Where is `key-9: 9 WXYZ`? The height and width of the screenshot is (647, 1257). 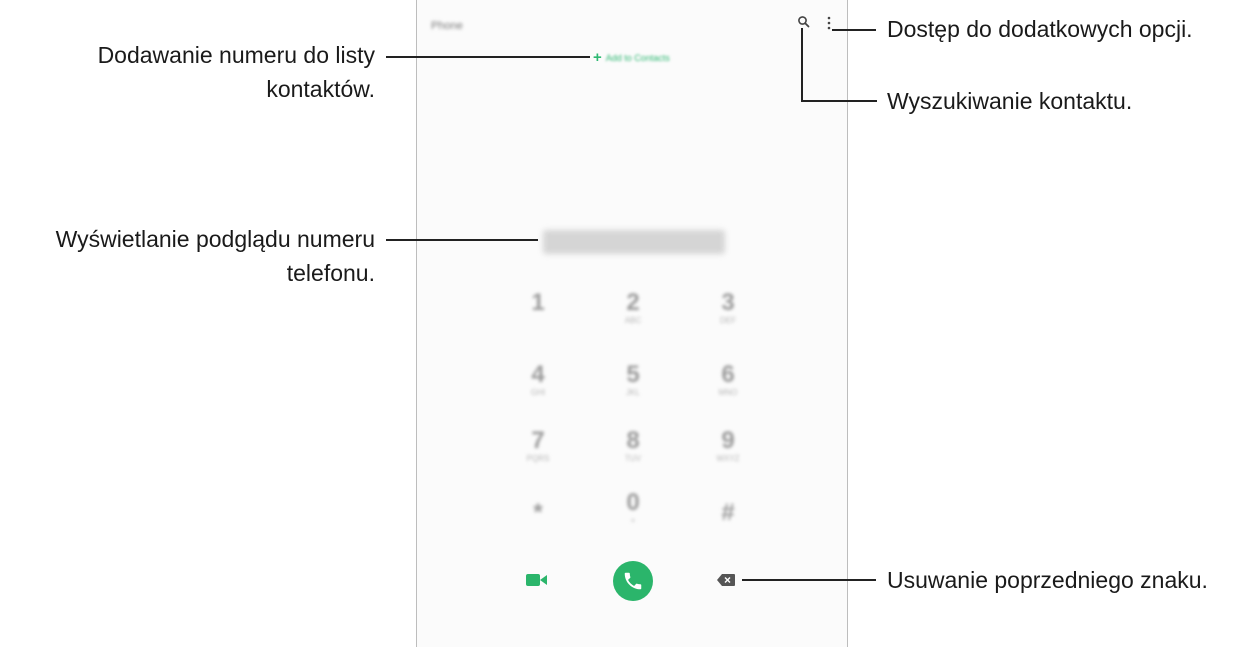 key-9: 9 WXYZ is located at coordinates (728, 446).